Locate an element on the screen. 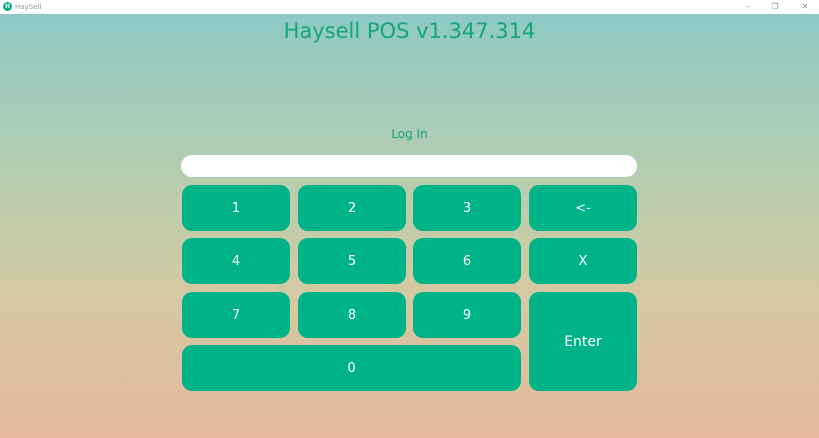 The width and height of the screenshot is (819, 438). app-logo-icon: H is located at coordinates (7, 6).